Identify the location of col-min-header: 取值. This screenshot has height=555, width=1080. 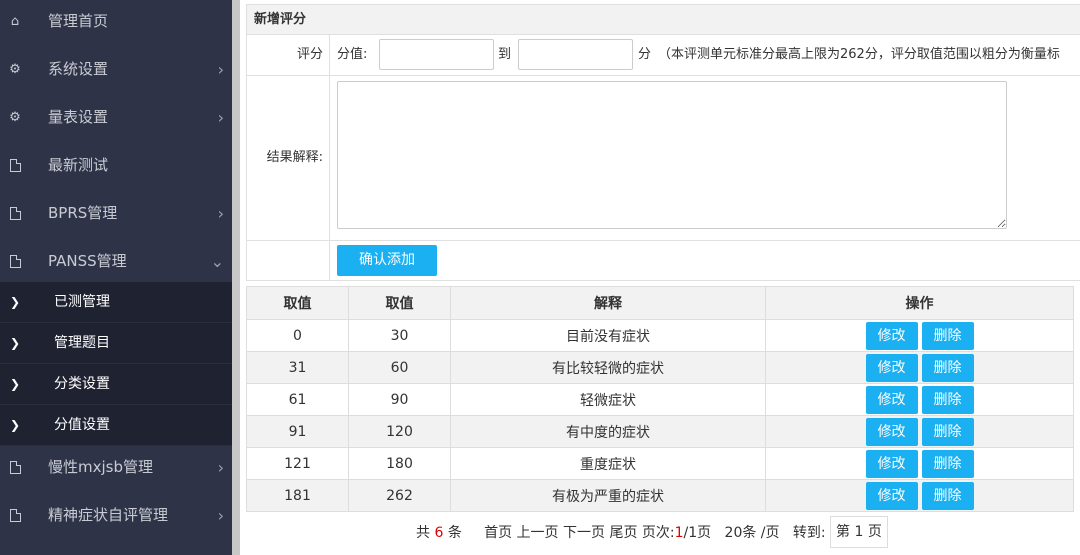
(297, 303).